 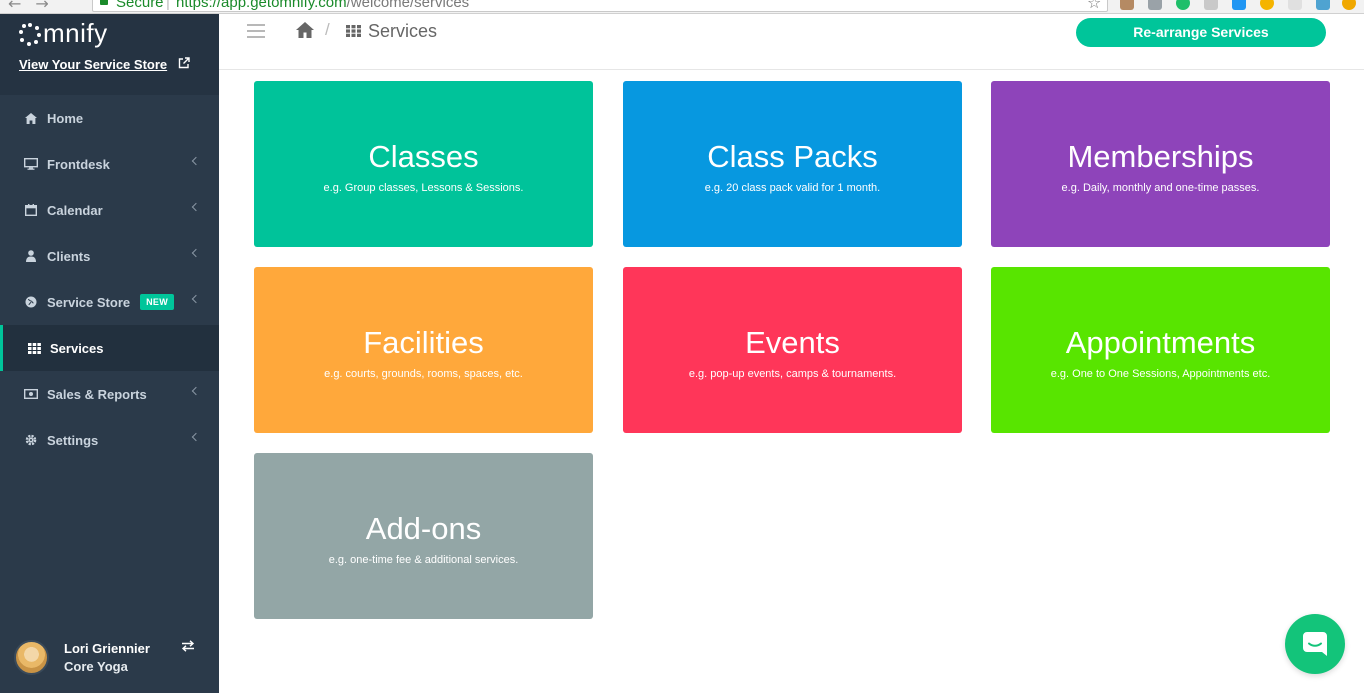 I want to click on url-host: https://app.getomnify.com, so click(x=261, y=5).